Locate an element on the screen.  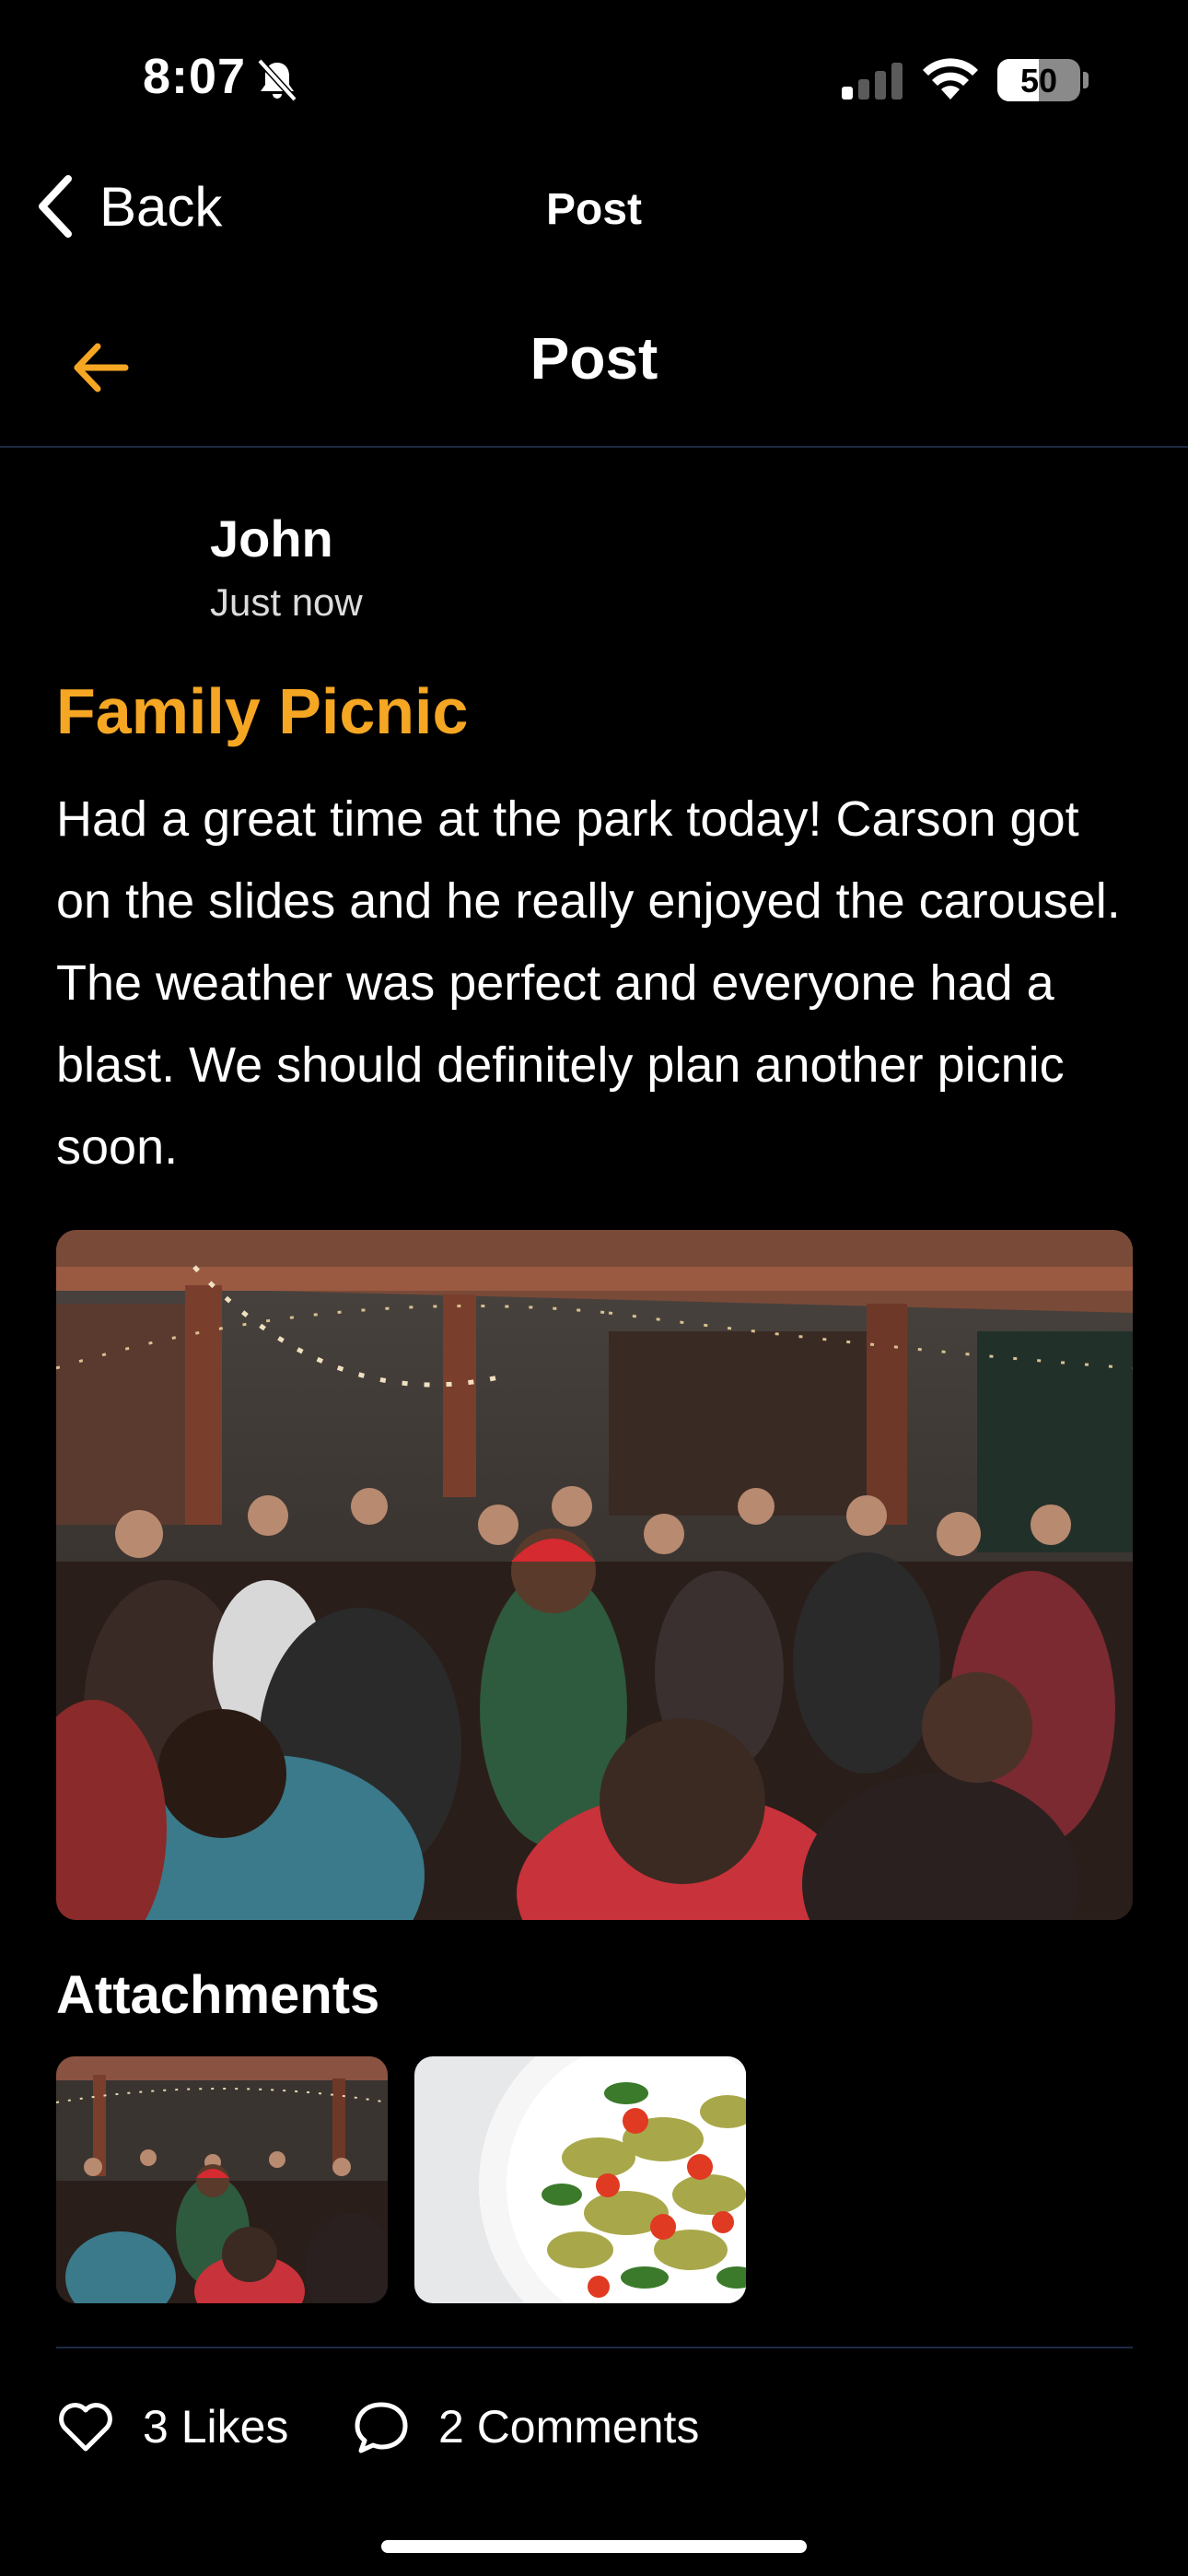
app-header: Post is located at coordinates (594, 376).